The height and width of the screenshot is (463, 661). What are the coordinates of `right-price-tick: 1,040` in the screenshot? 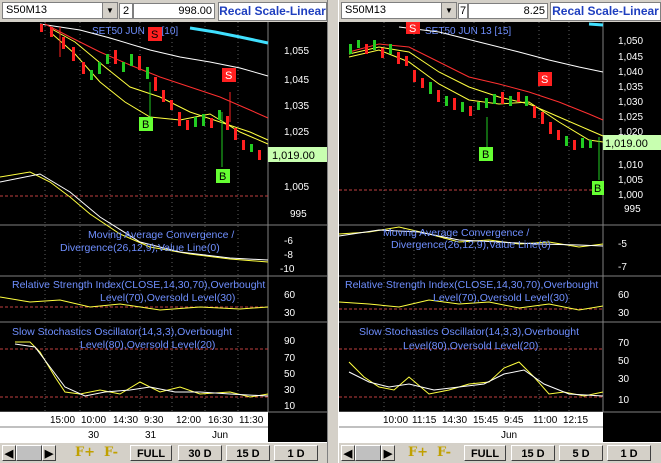 It's located at (630, 72).